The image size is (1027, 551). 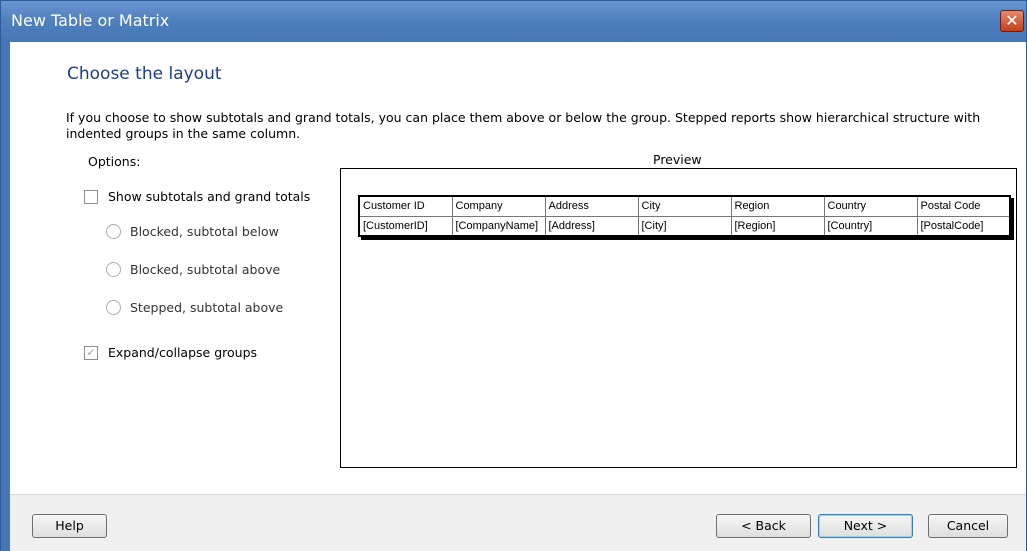 What do you see at coordinates (870, 226) in the screenshot?
I see `preview-data-cell: [Country]` at bounding box center [870, 226].